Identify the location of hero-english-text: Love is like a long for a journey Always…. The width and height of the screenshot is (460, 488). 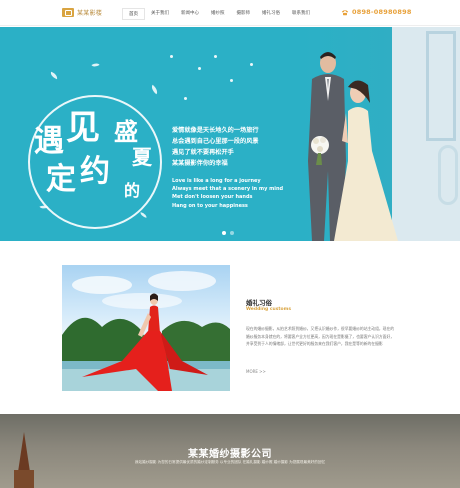
(227, 193).